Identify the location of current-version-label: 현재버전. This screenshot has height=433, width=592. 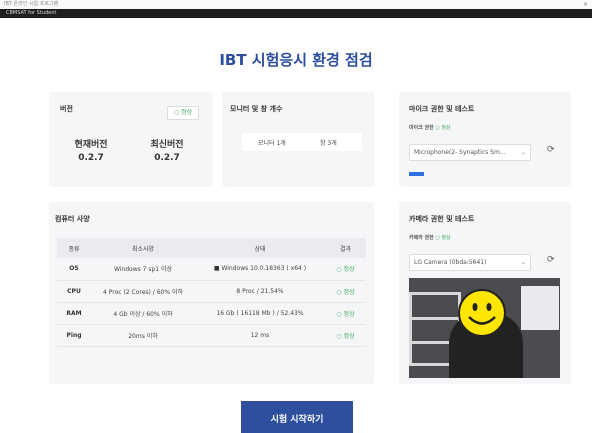
(91, 145).